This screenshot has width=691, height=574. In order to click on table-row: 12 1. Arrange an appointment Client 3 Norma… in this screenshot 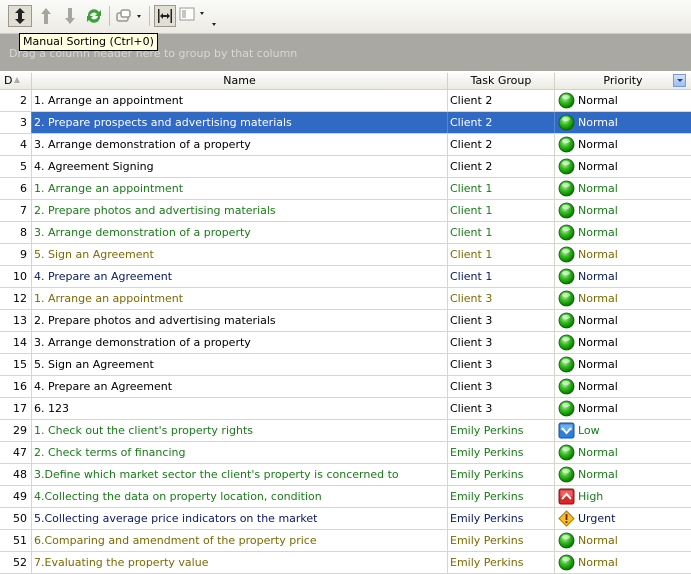, I will do `click(345, 299)`.